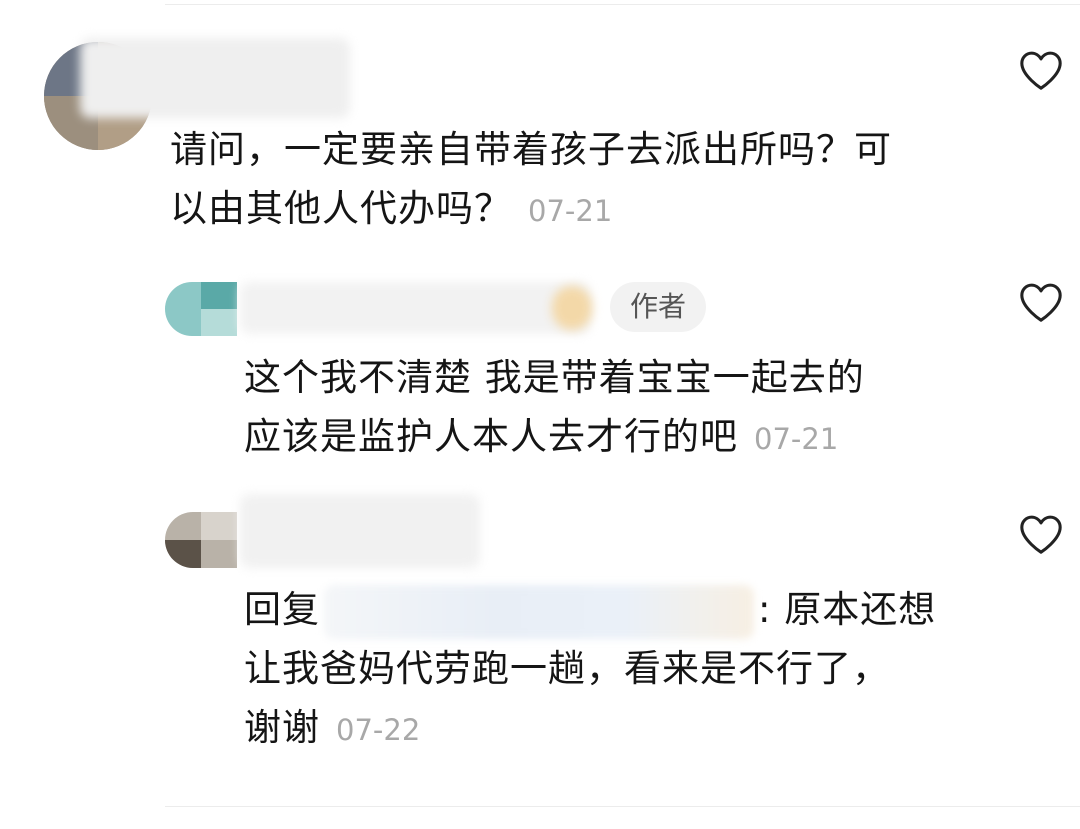  Describe the element at coordinates (572, 308) in the screenshot. I see `username-emoji` at that location.